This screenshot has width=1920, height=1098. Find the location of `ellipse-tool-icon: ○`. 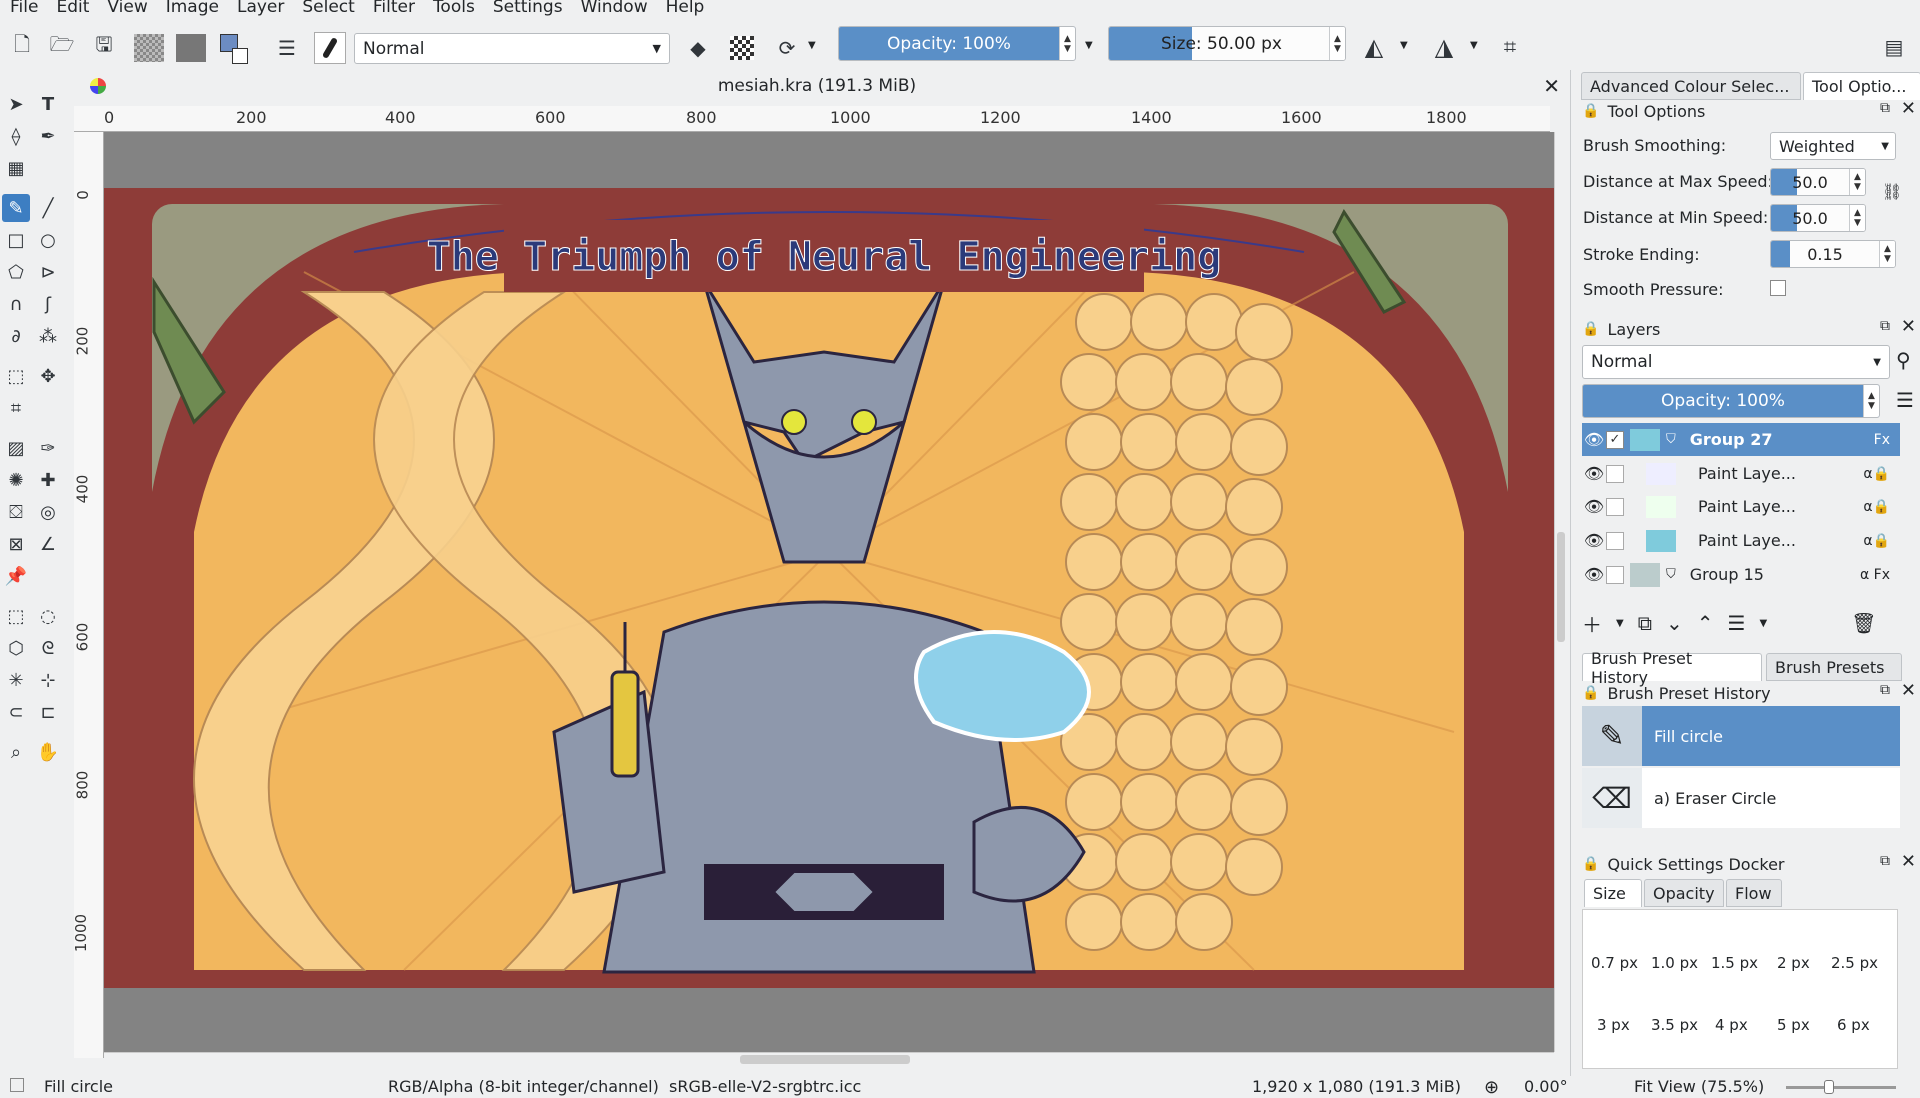

ellipse-tool-icon: ○ is located at coordinates (48, 240).